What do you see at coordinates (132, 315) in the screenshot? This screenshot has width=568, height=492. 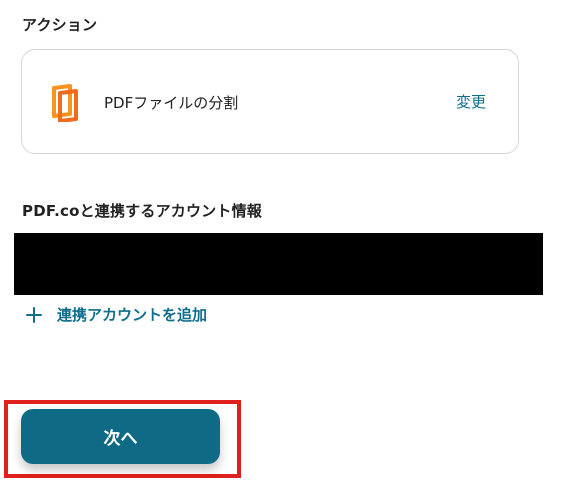 I see `add-linked-account-label: 連携アカウントを追加` at bounding box center [132, 315].